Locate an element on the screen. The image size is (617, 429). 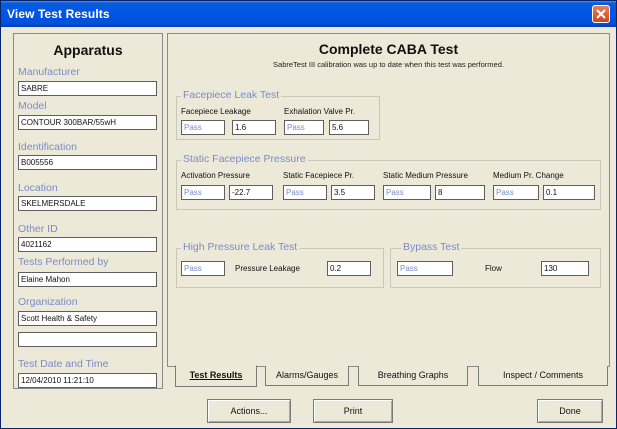
static-facepiece-pr-value: 3.5 is located at coordinates (353, 192).